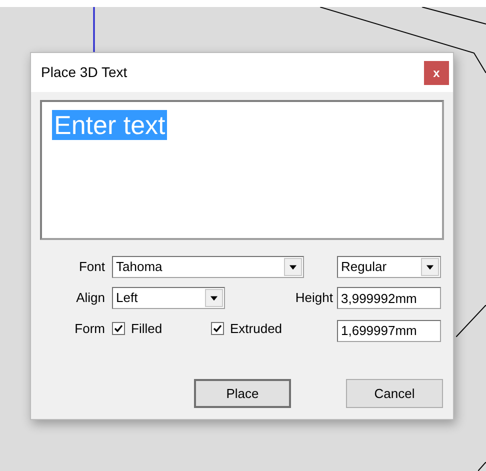 This screenshot has height=471, width=486. Describe the element at coordinates (110, 125) in the screenshot. I see `input-text: Enter text` at that location.